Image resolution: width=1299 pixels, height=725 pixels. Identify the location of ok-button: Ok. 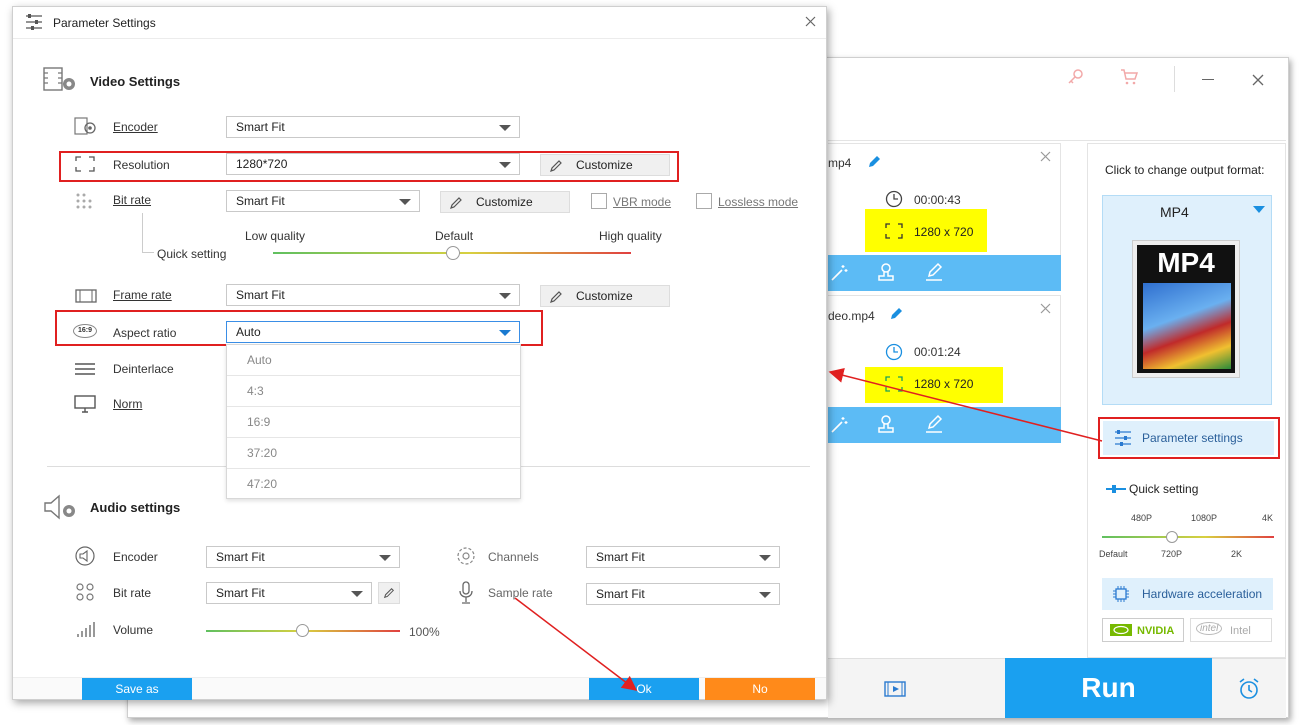
(644, 689).